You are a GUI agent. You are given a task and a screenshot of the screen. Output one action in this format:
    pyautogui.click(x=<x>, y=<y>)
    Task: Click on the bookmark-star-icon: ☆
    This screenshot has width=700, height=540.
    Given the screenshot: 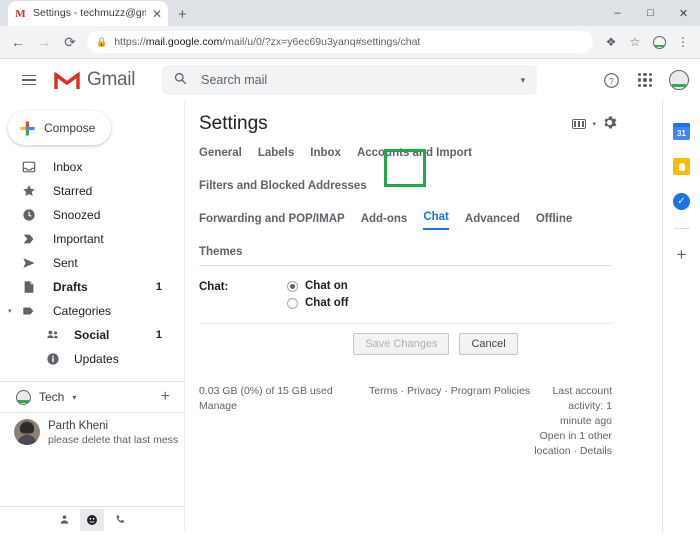 What is the action you would take?
    pyautogui.click(x=635, y=42)
    